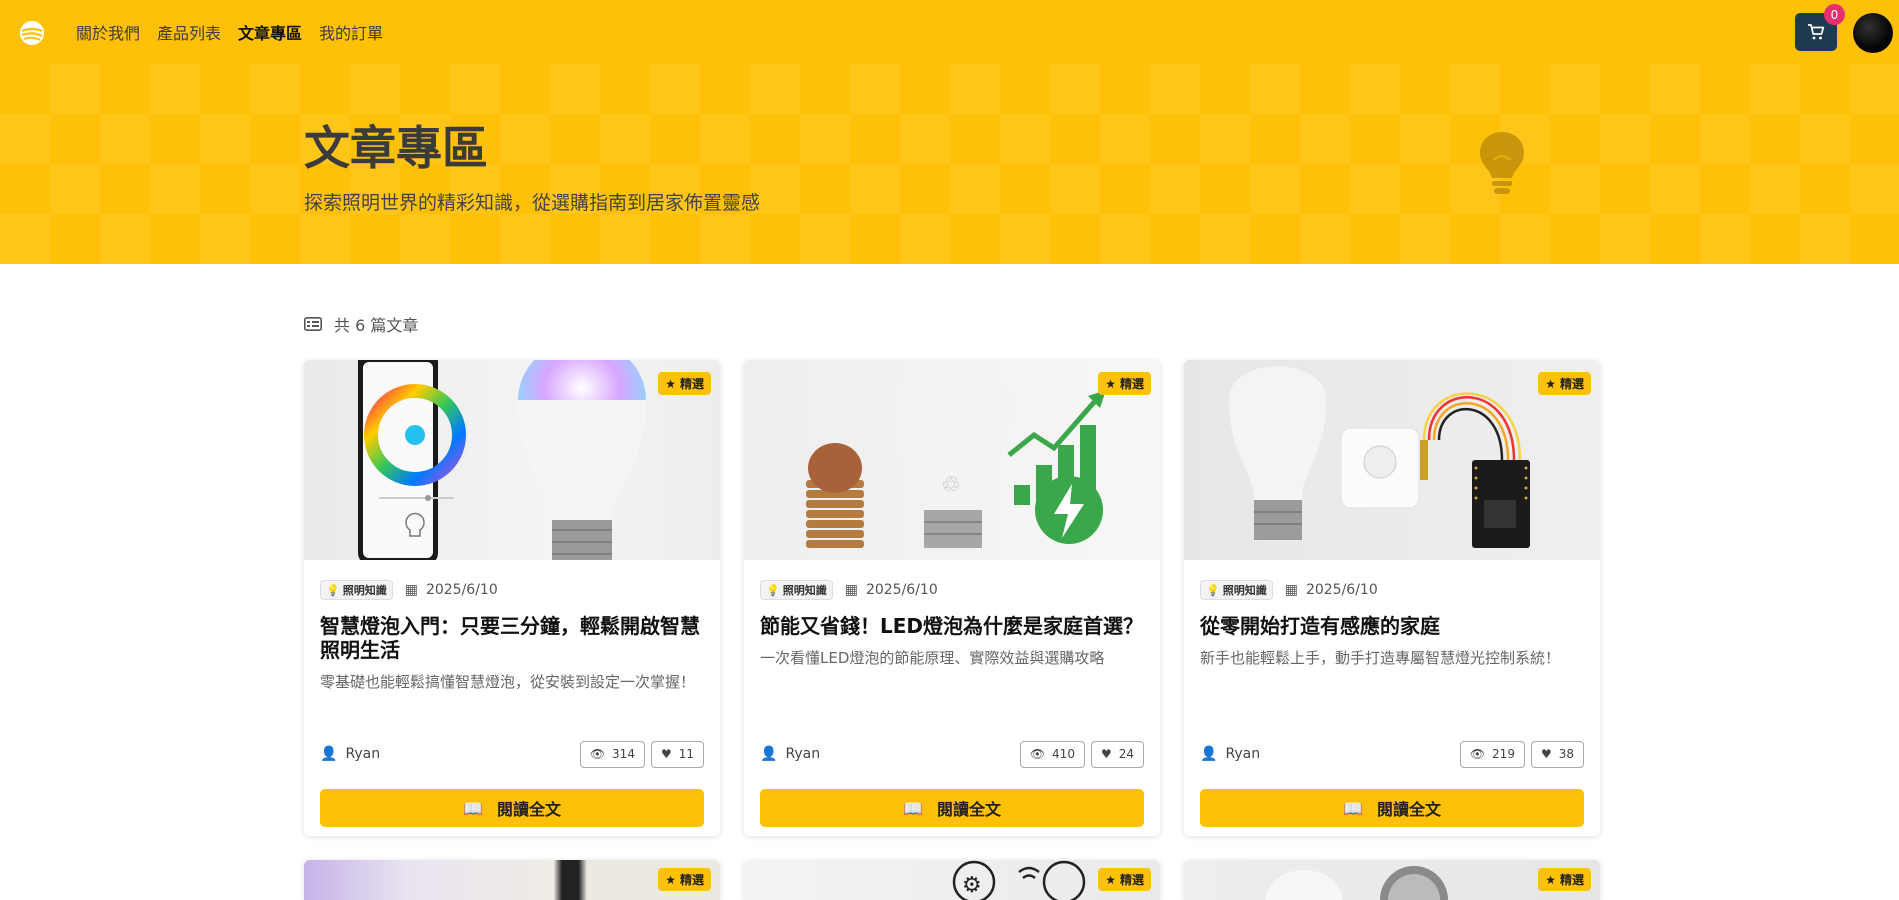 This screenshot has width=1899, height=900. What do you see at coordinates (612, 754) in the screenshot?
I see `view-count: 👁 314` at bounding box center [612, 754].